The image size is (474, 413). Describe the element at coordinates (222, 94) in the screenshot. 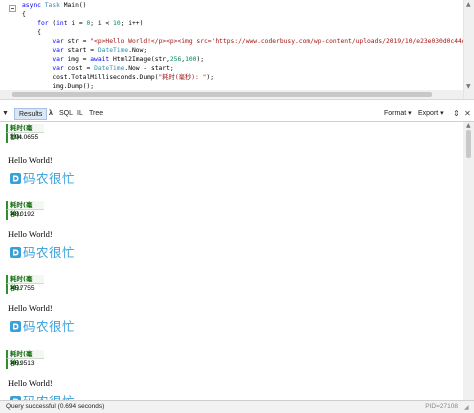

I see `editor-horizontal-scroll-thumb` at that location.